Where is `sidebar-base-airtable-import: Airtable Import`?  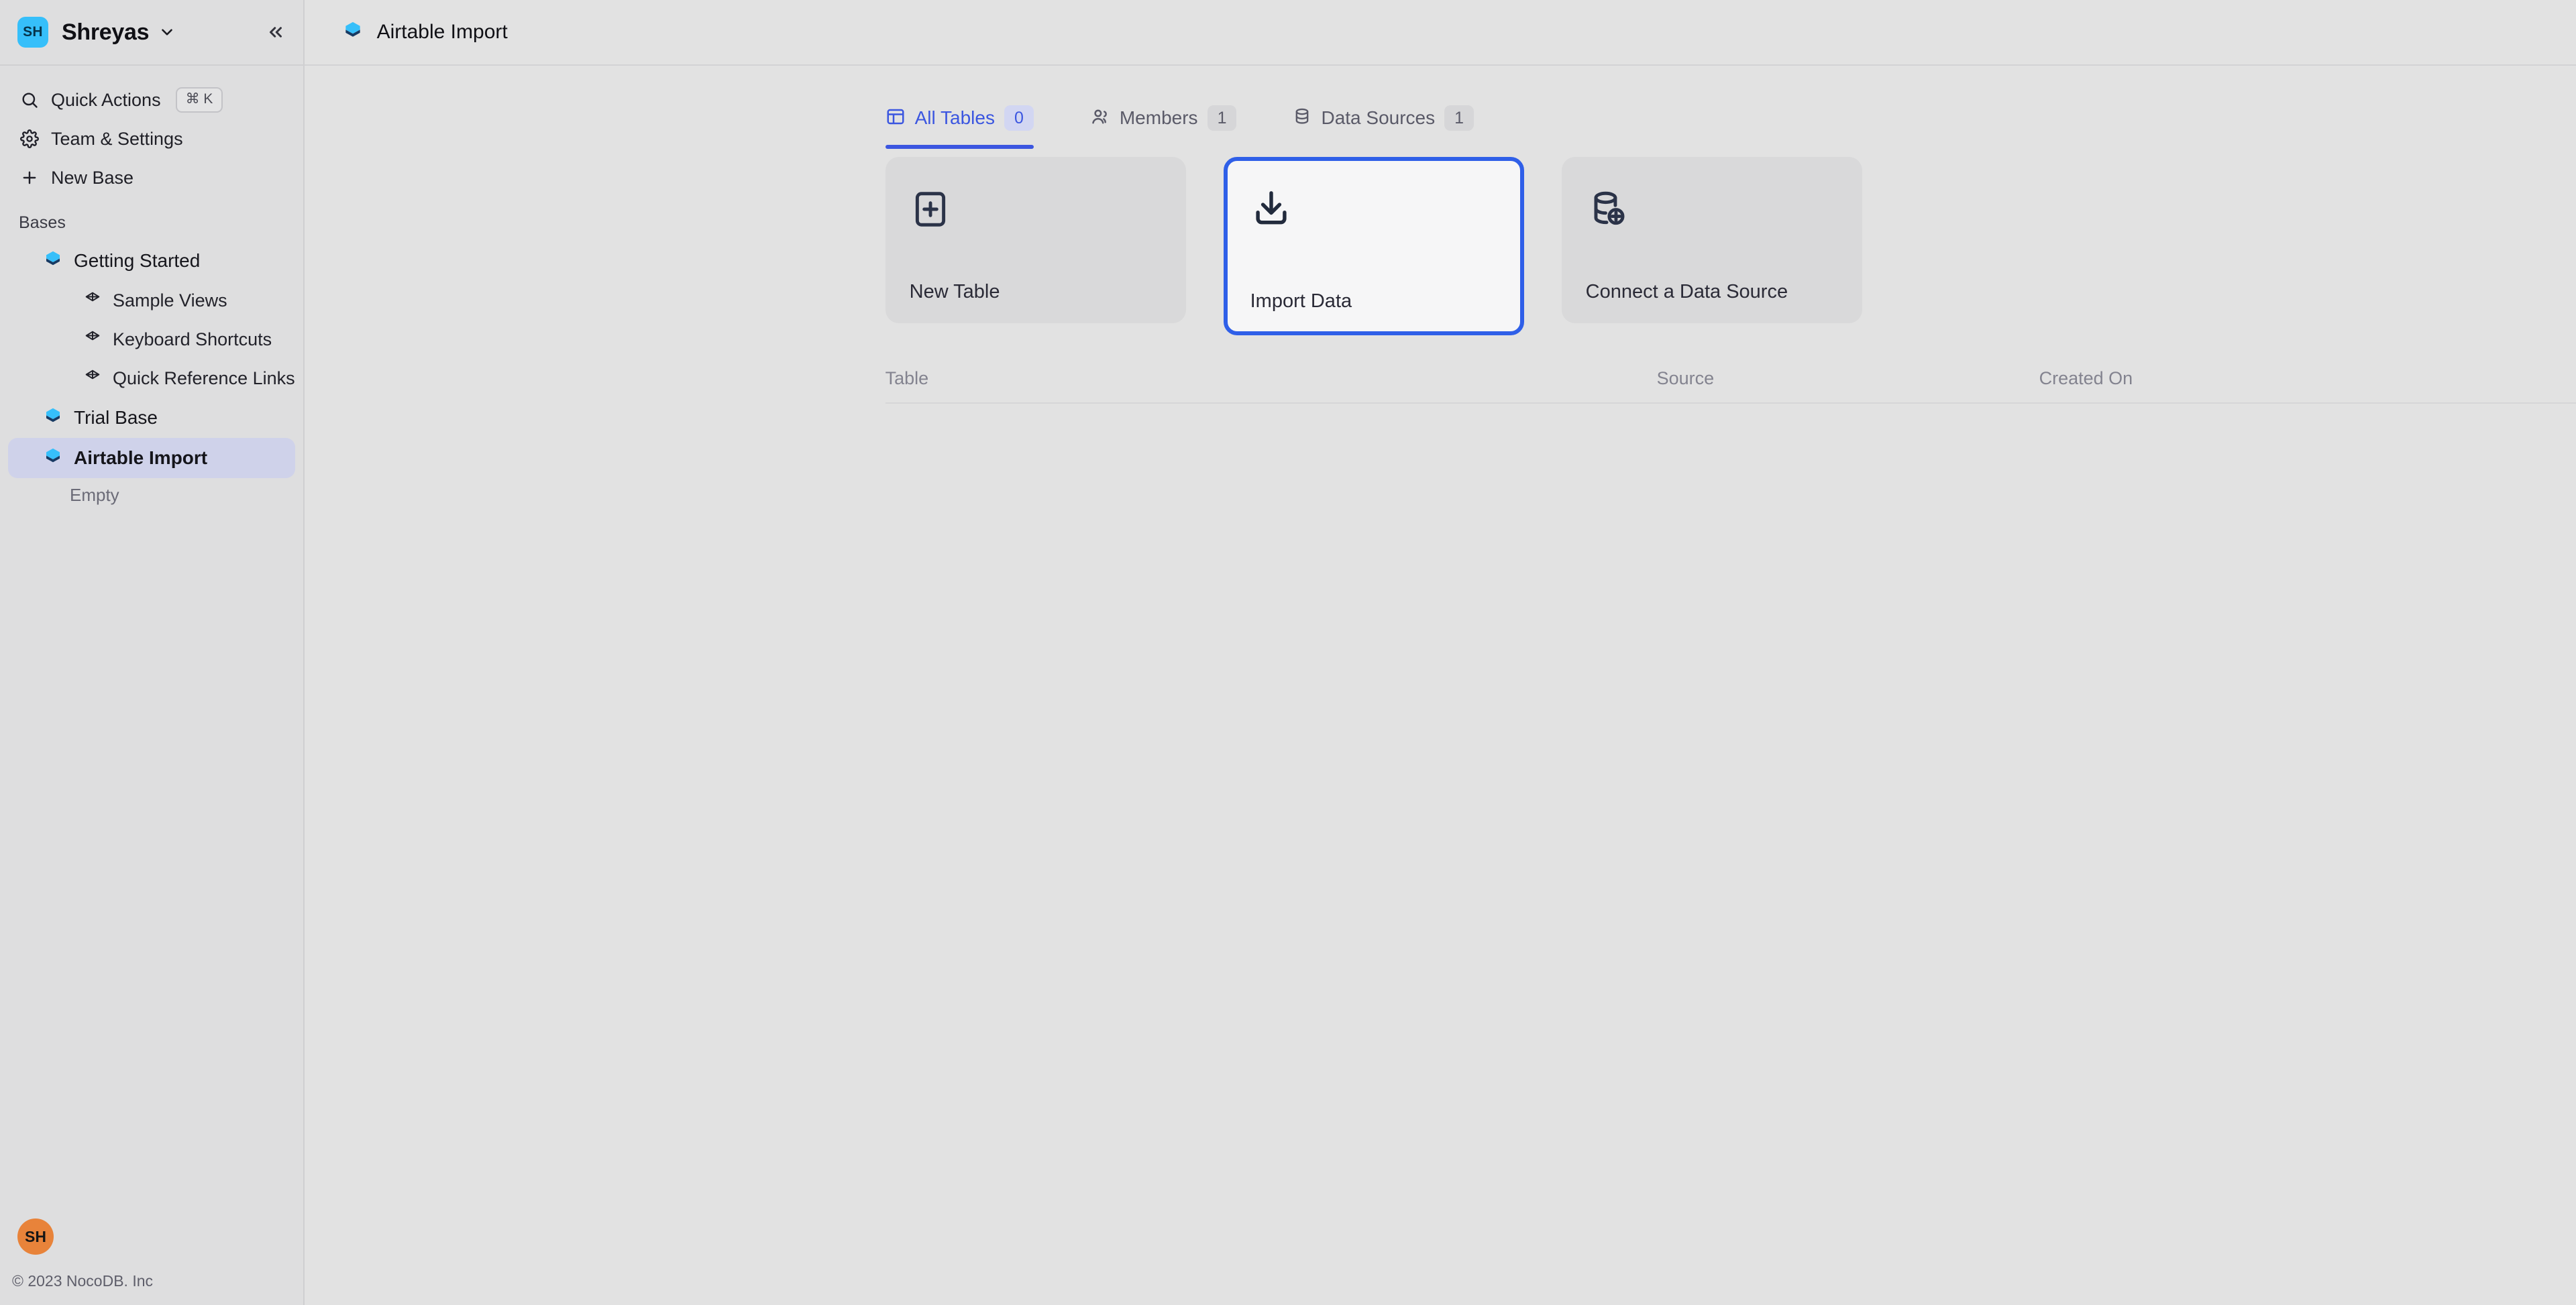
sidebar-base-airtable-import: Airtable Import is located at coordinates (151, 458).